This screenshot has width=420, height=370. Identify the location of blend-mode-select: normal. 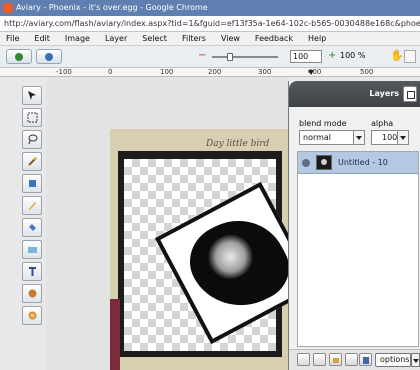
(332, 137).